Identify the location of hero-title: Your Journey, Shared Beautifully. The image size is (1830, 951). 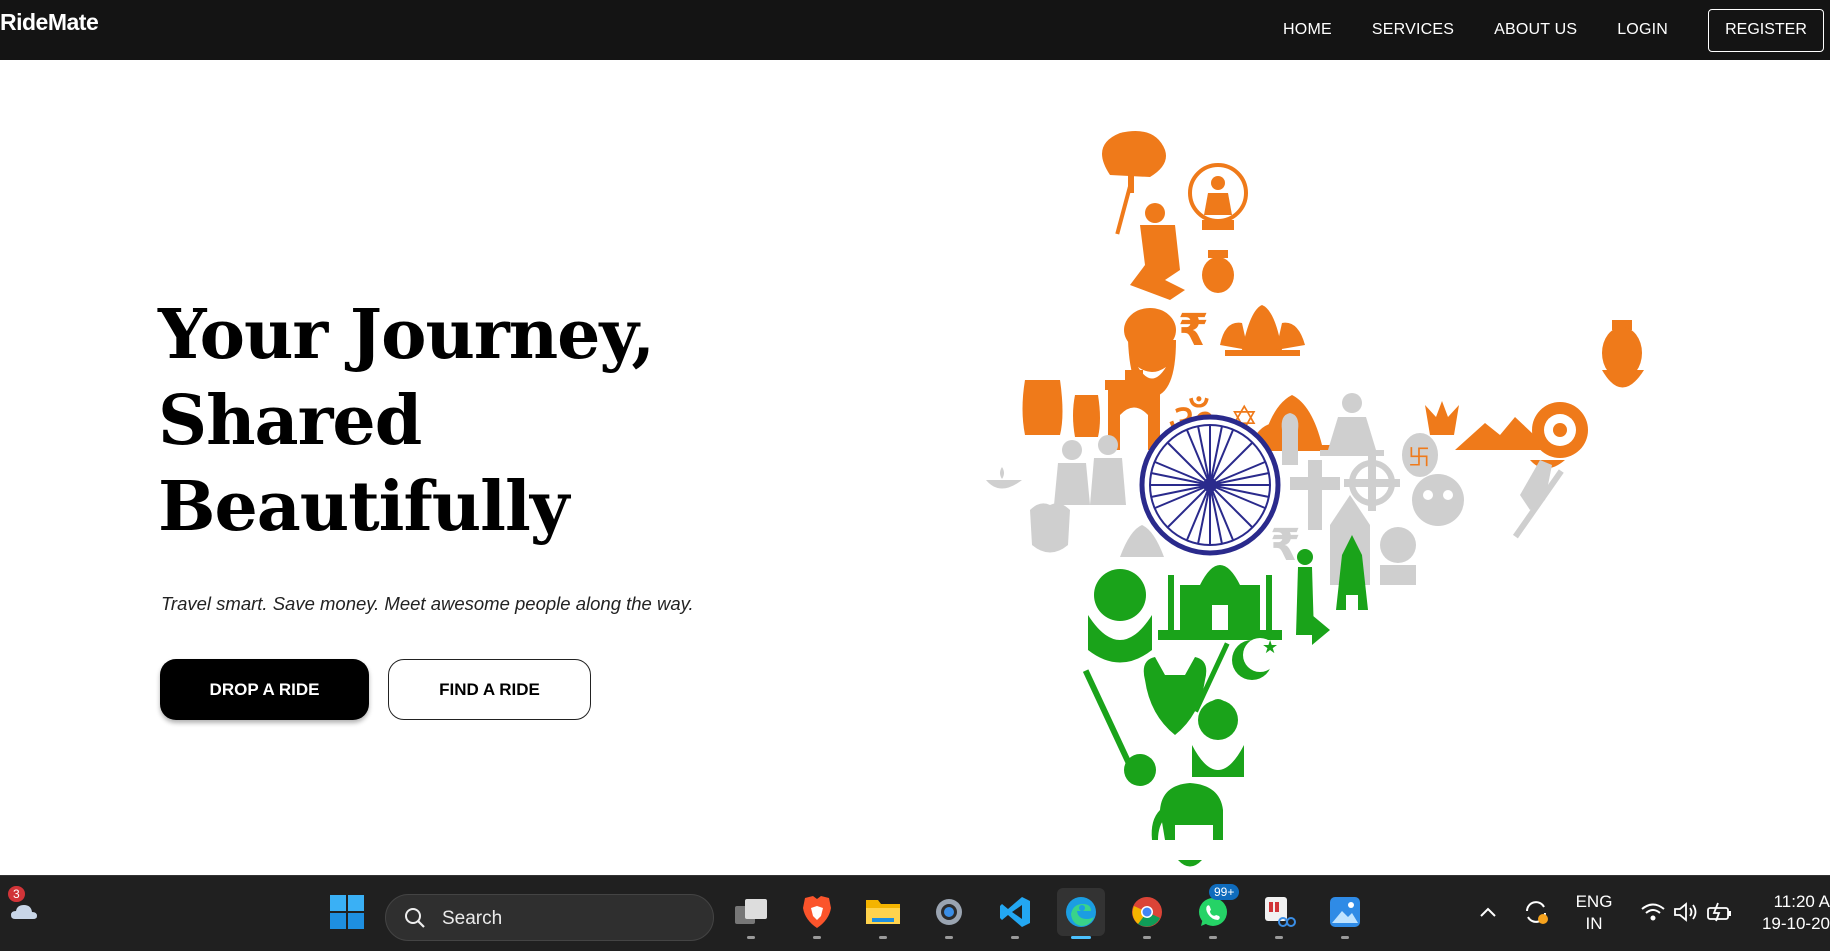
(406, 421).